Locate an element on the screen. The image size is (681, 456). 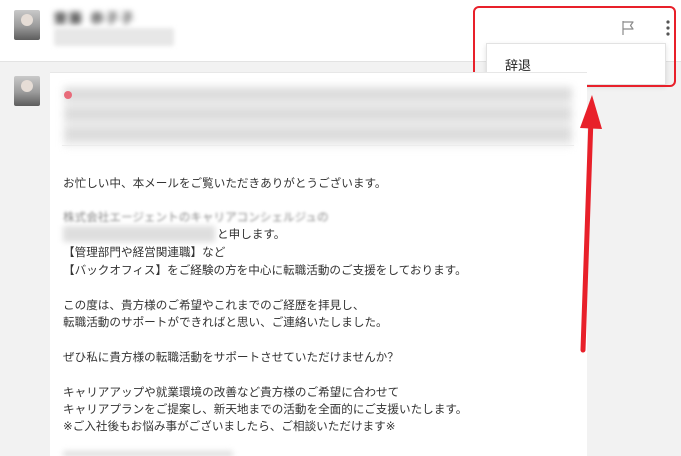
message-line: キャリアプランをご提案し、新天地までの活動を全面的にご支援いたします。 is located at coordinates (265, 409).